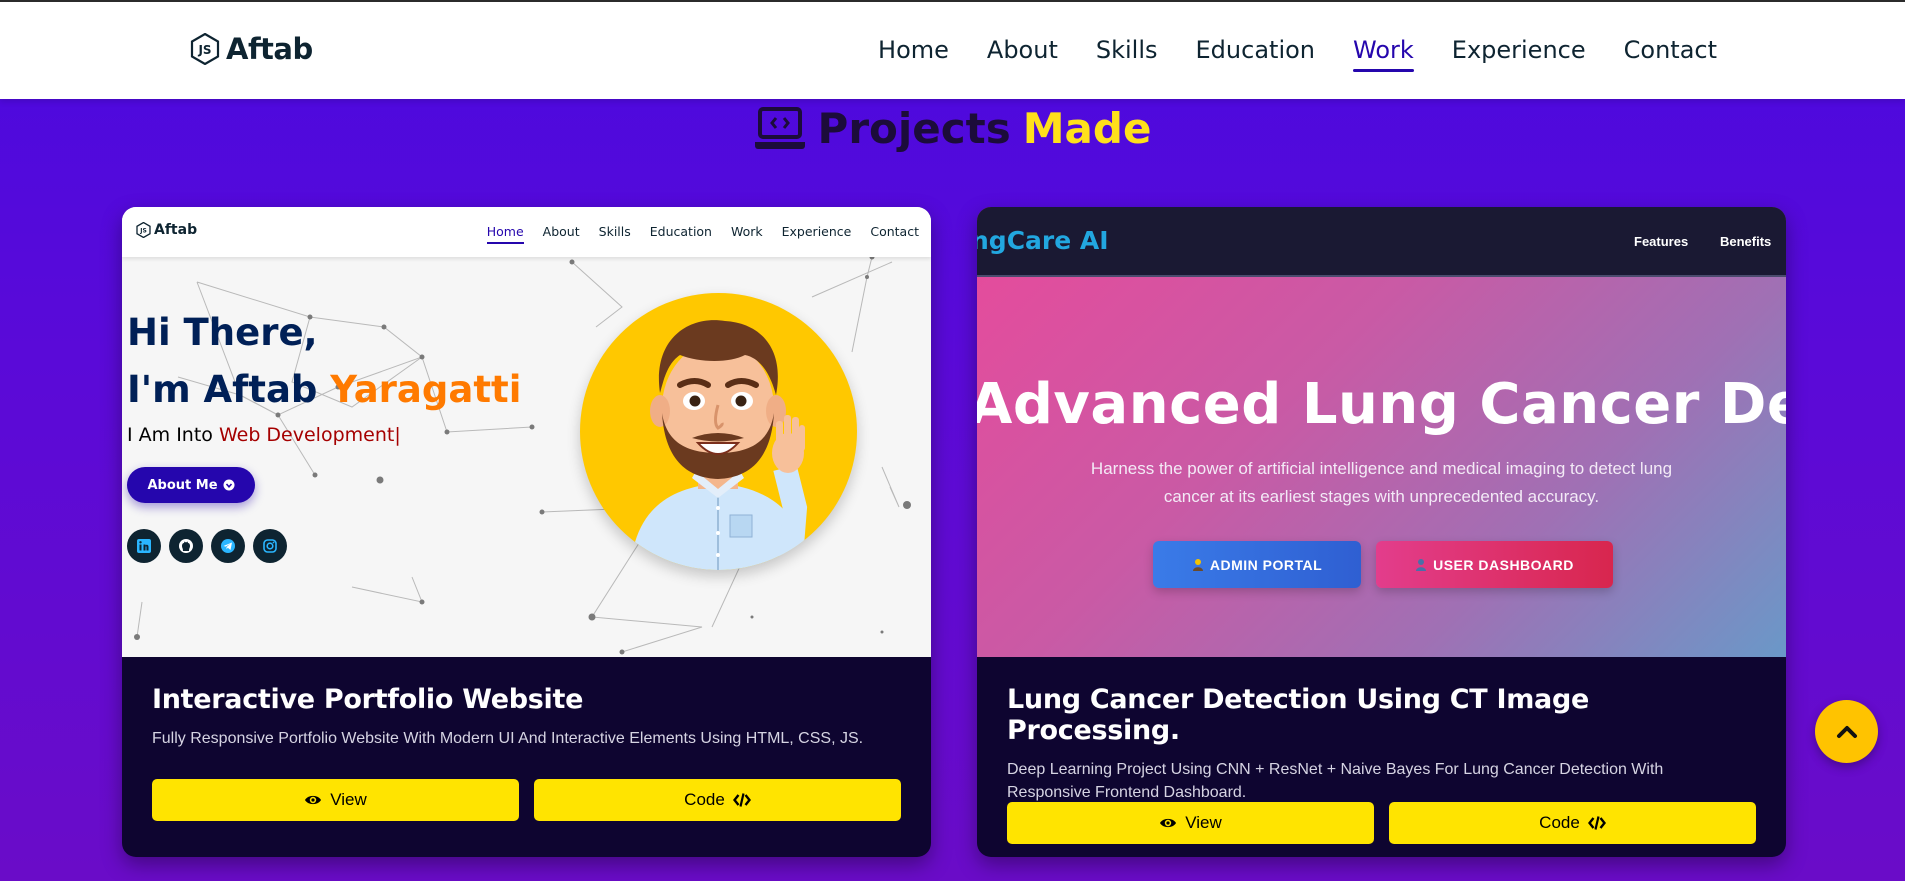  I want to click on preview-about-button: About Me, so click(191, 485).